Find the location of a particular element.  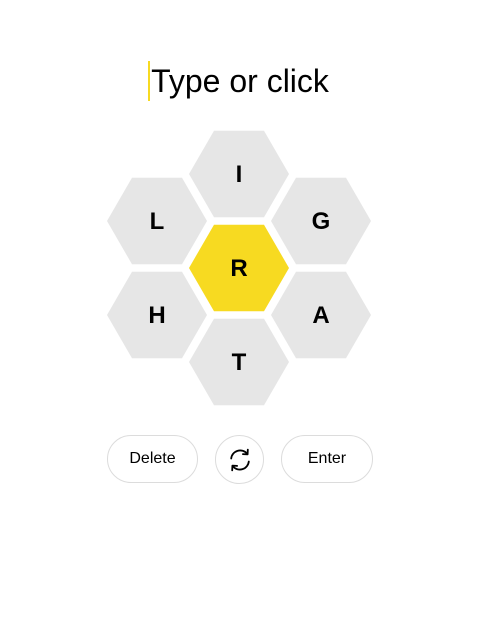

action-buttons: Delete Enter is located at coordinates (238, 460).